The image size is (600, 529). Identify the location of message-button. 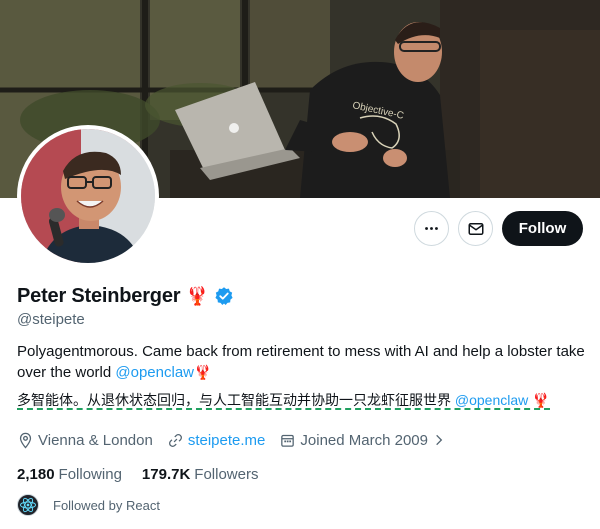
(475, 228).